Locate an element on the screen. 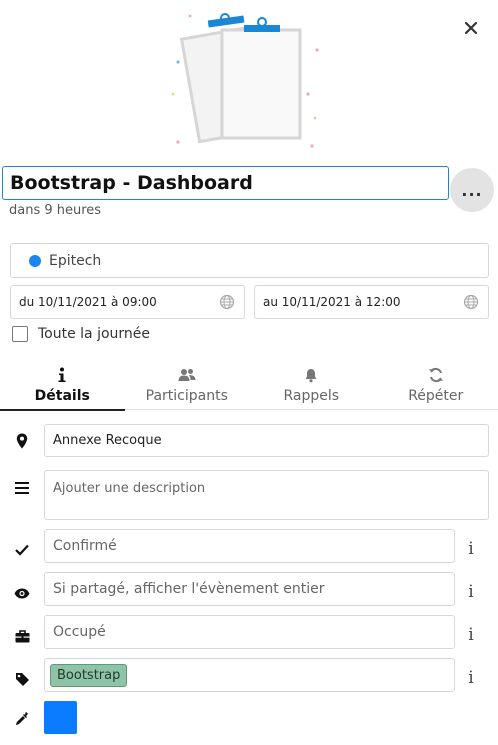 The height and width of the screenshot is (745, 498). repeat-icon is located at coordinates (436, 375).